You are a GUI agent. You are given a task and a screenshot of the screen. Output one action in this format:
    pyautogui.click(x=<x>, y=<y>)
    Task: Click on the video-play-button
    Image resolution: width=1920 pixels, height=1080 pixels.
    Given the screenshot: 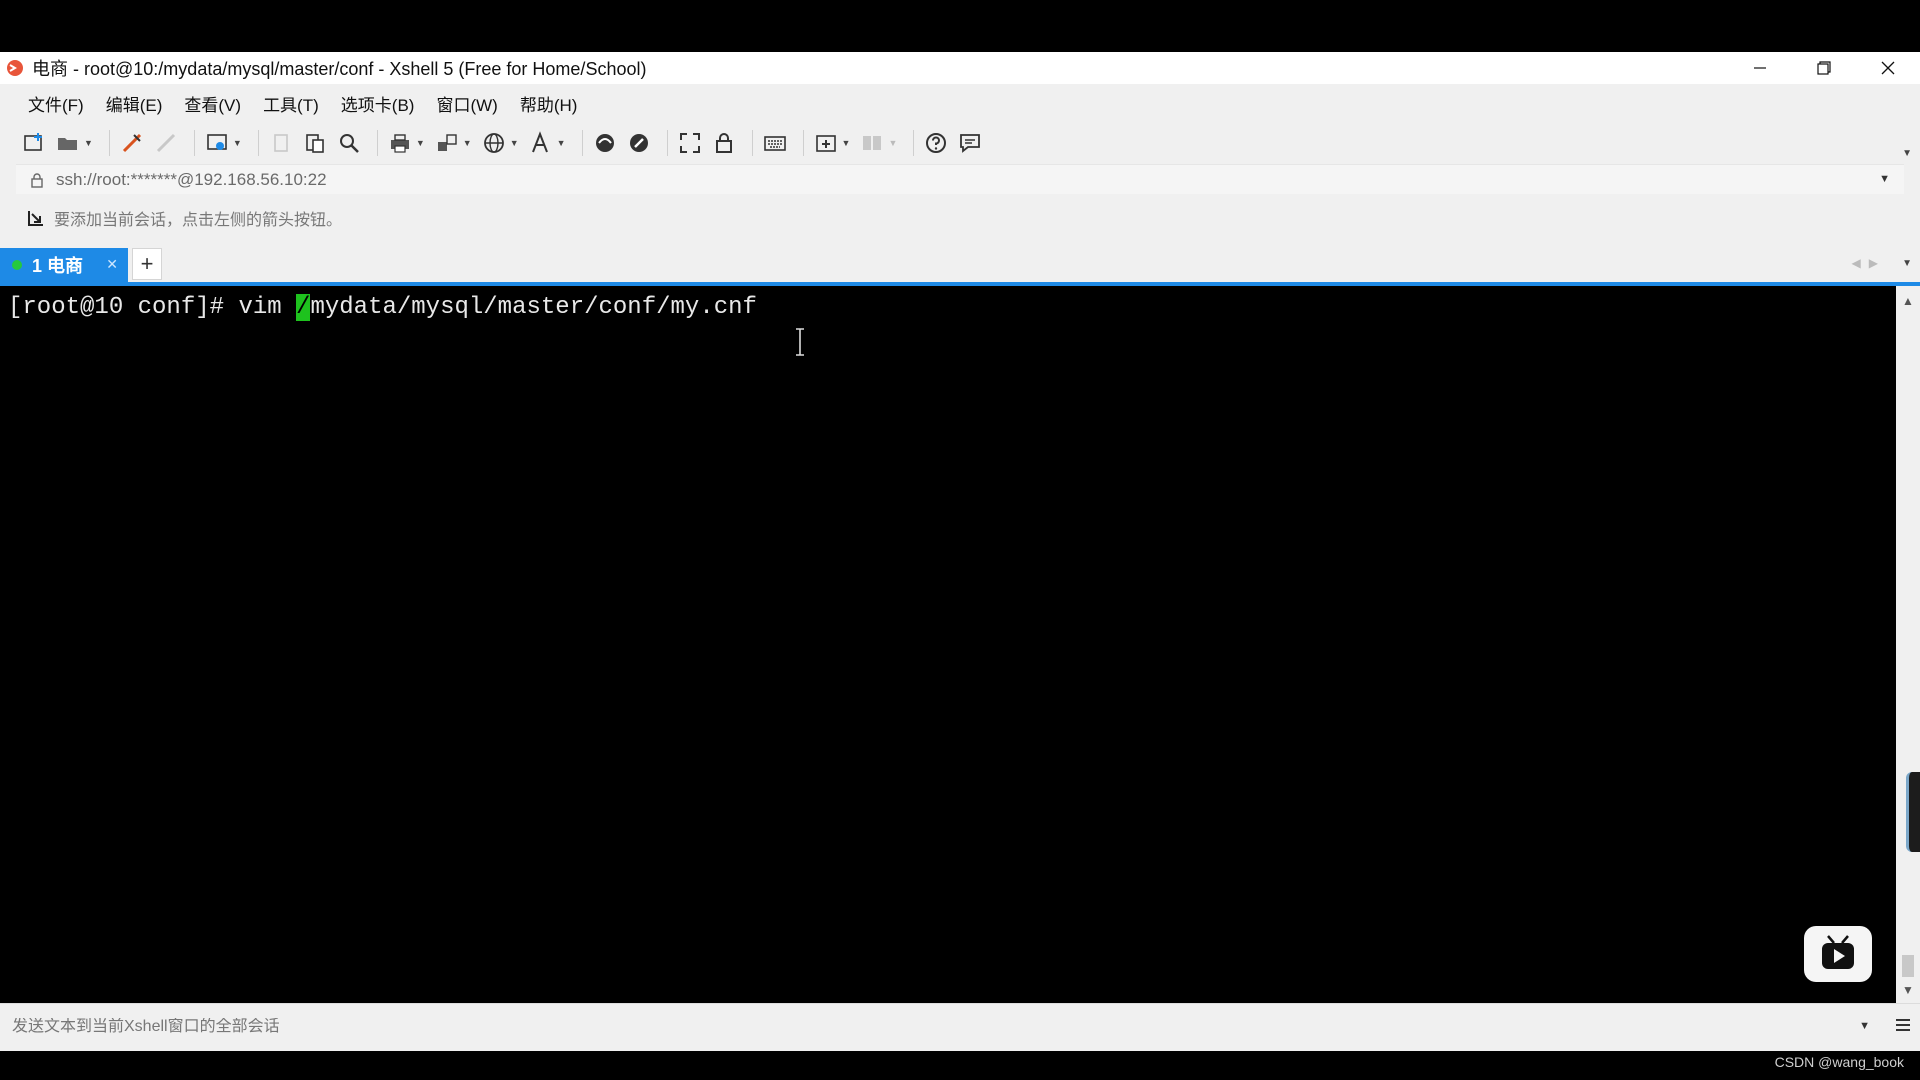 What is the action you would take?
    pyautogui.click(x=1838, y=954)
    